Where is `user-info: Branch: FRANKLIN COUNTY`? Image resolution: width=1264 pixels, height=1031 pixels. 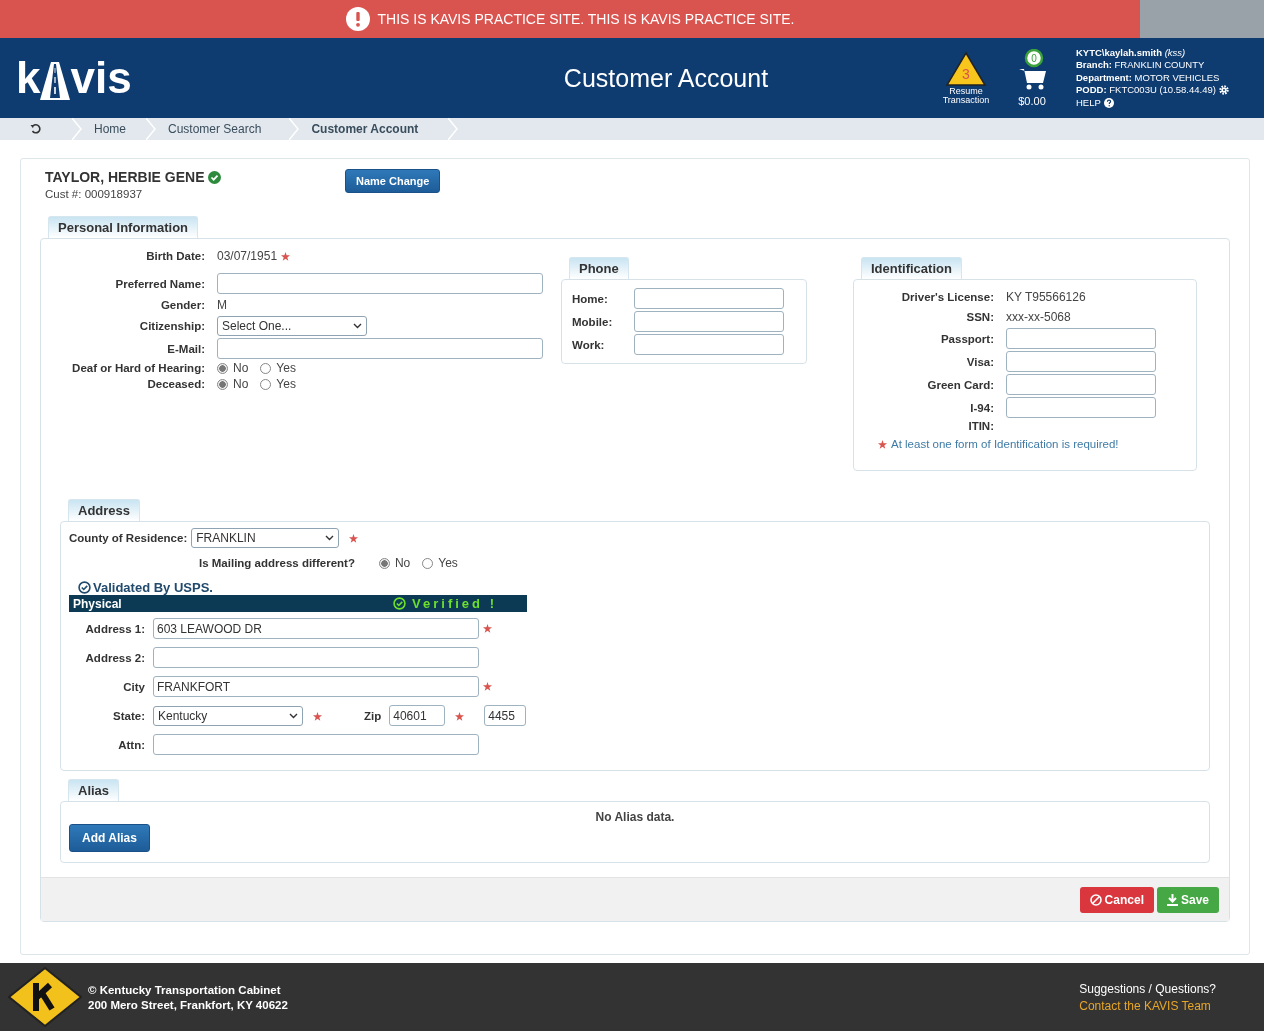 user-info: Branch: FRANKLIN COUNTY is located at coordinates (1140, 65).